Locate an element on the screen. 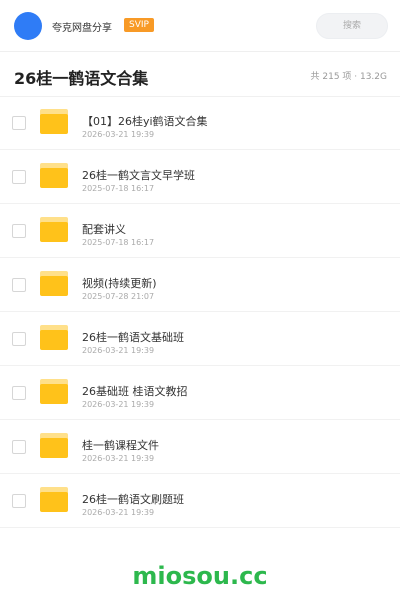 This screenshot has width=400, height=600. file-name: 26桂一鹤语文刷题班 is located at coordinates (133, 499).